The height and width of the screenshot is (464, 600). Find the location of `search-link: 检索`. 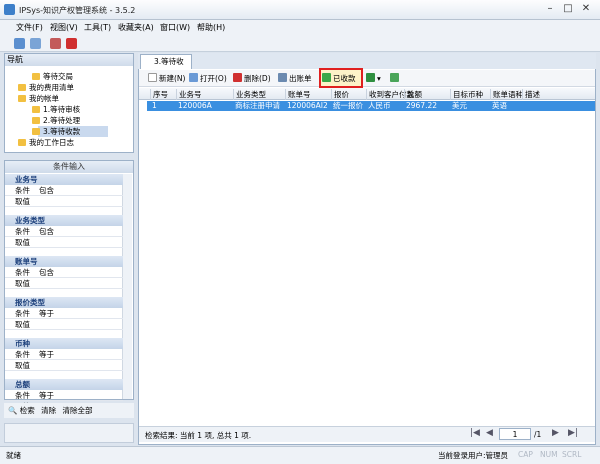

search-link: 检索 is located at coordinates (27, 410).